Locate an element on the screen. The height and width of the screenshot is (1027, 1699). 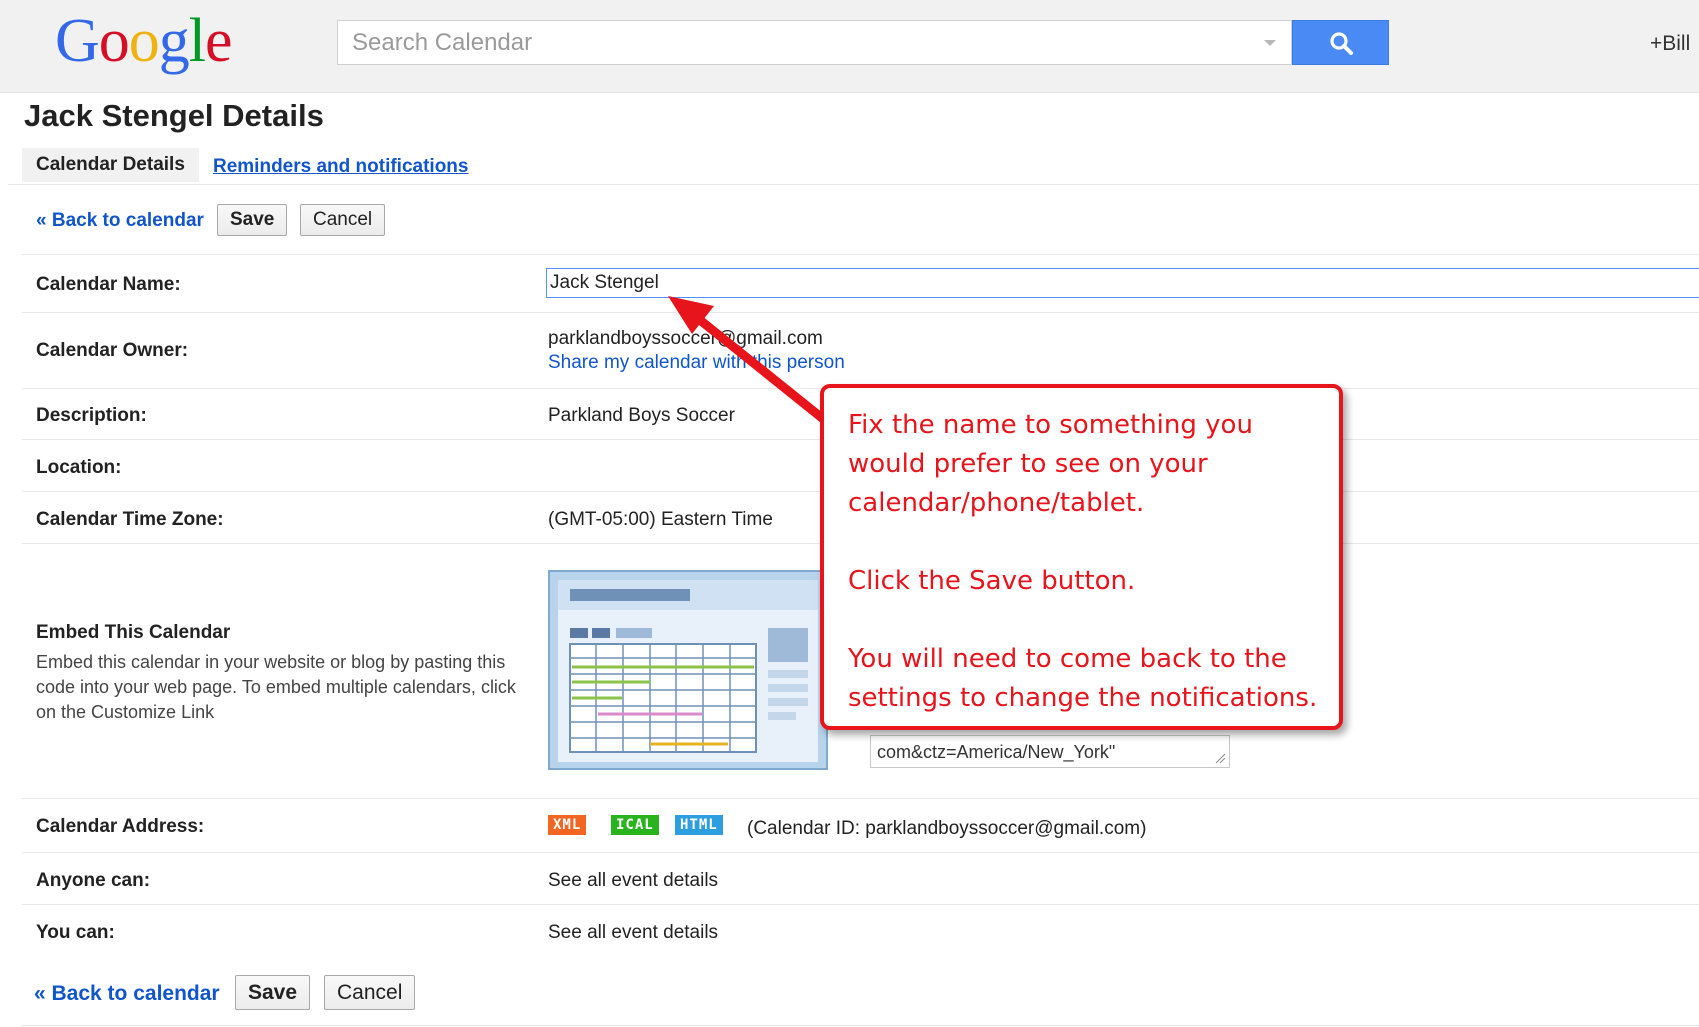
callout-line: Fix the name to something you is located at coordinates (1050, 425).